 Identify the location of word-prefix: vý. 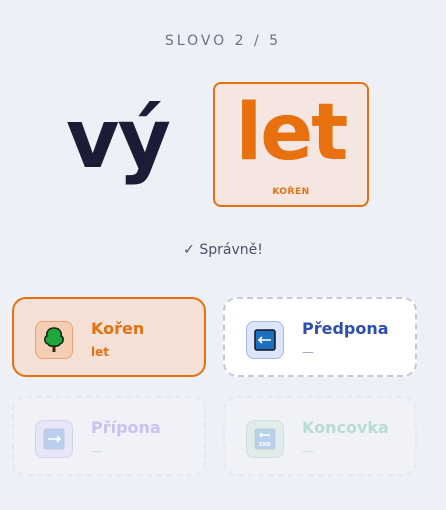
(118, 139).